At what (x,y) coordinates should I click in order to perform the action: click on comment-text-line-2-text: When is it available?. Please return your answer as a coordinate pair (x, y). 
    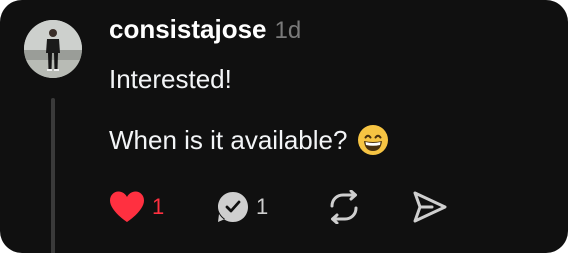
    Looking at the image, I should click on (228, 139).